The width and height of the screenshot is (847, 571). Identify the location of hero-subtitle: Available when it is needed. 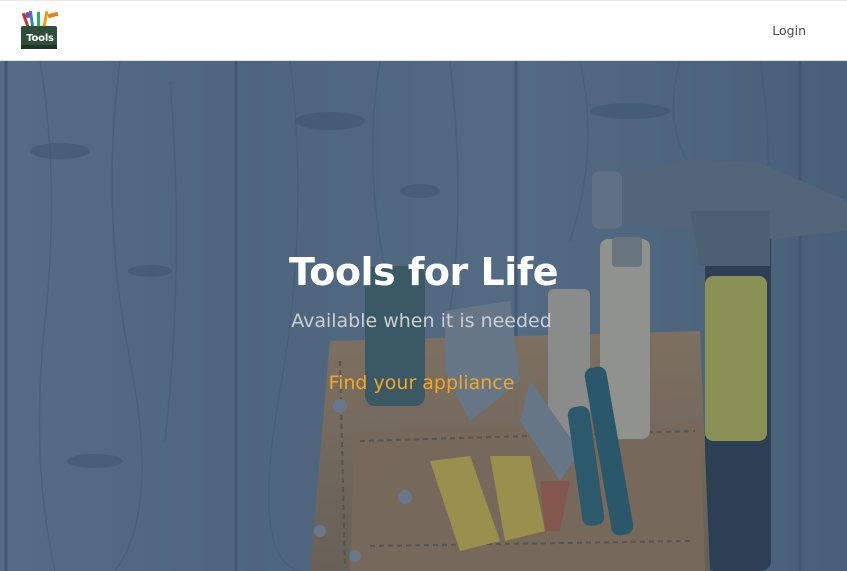
(421, 321).